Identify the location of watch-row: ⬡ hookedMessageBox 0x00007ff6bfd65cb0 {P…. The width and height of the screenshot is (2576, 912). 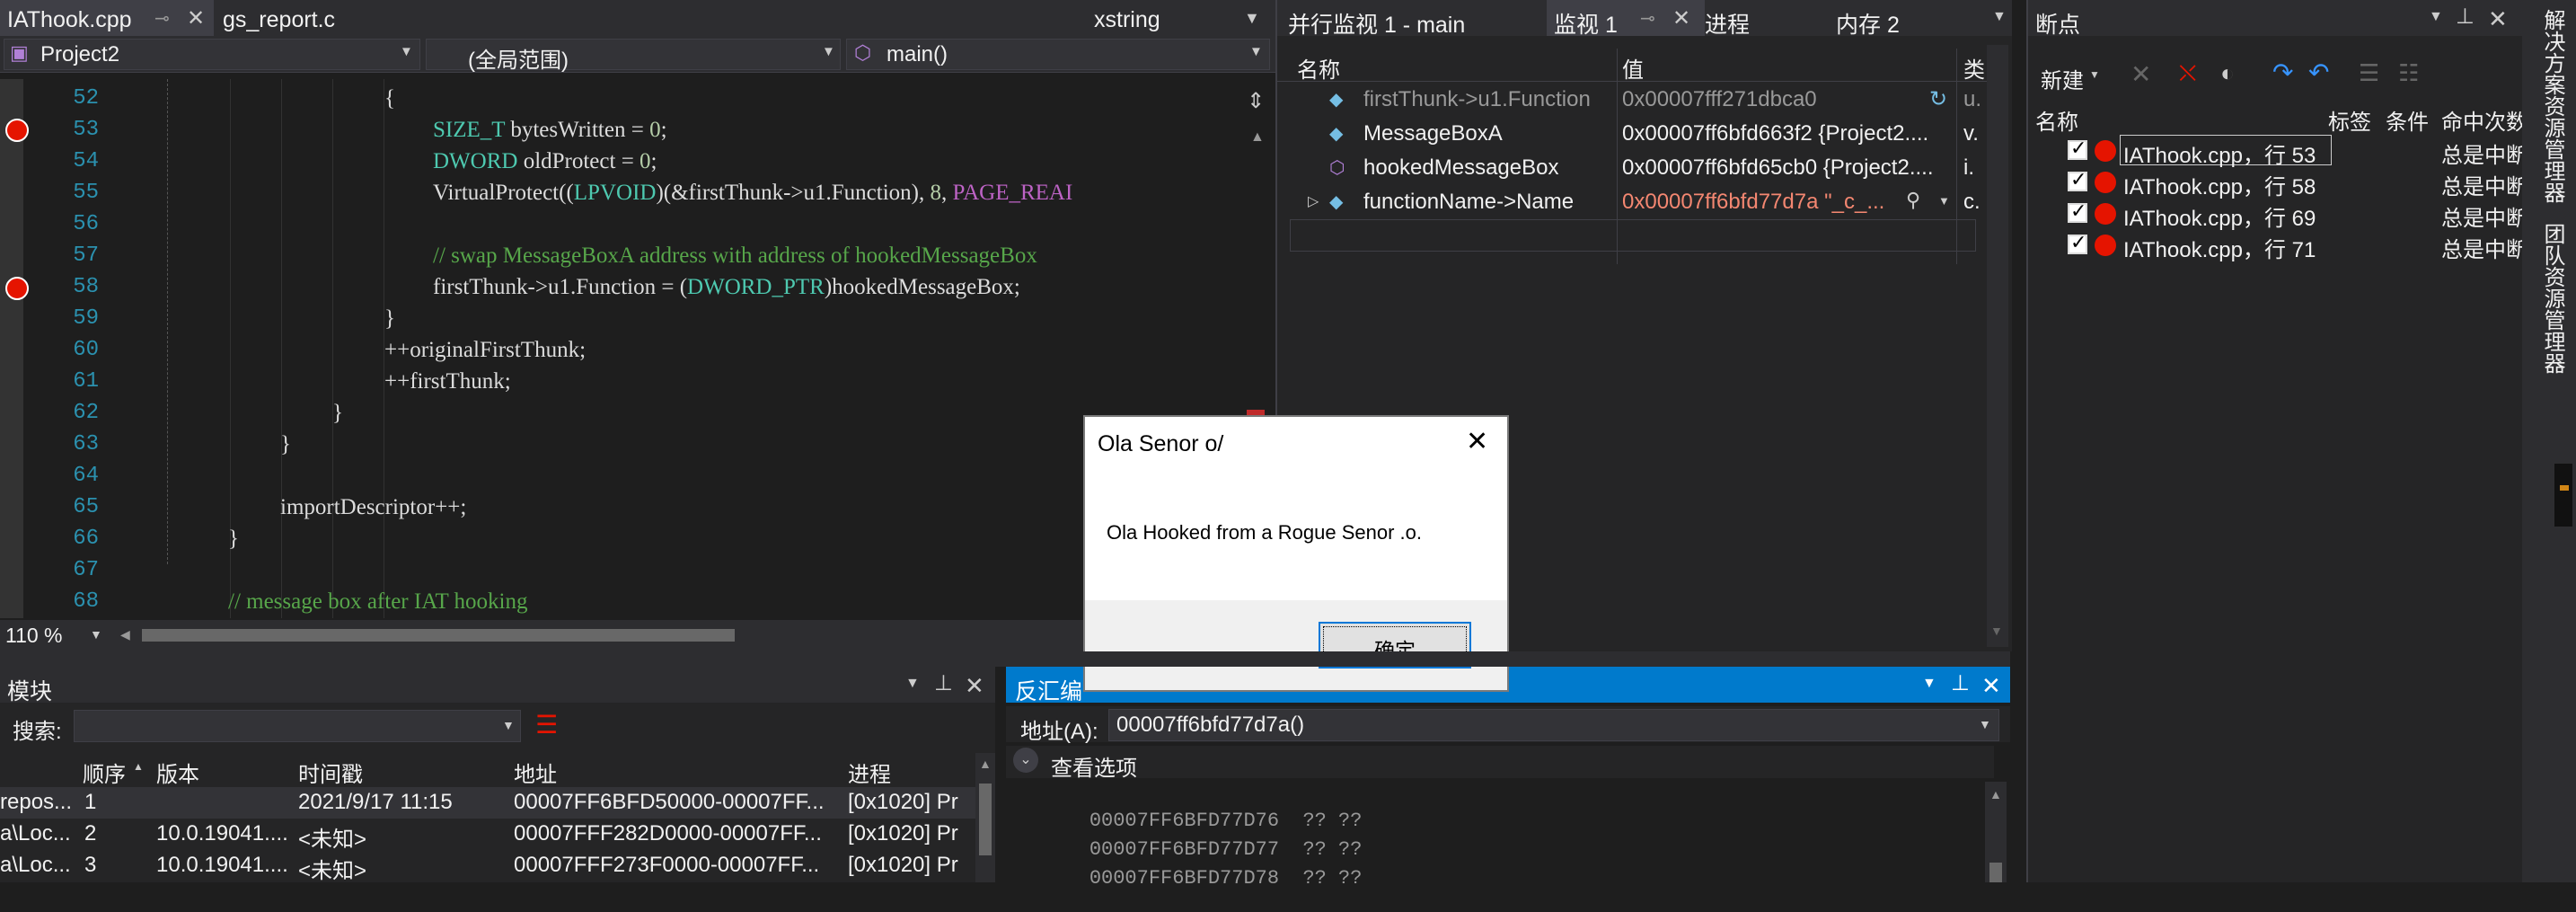
(1632, 169).